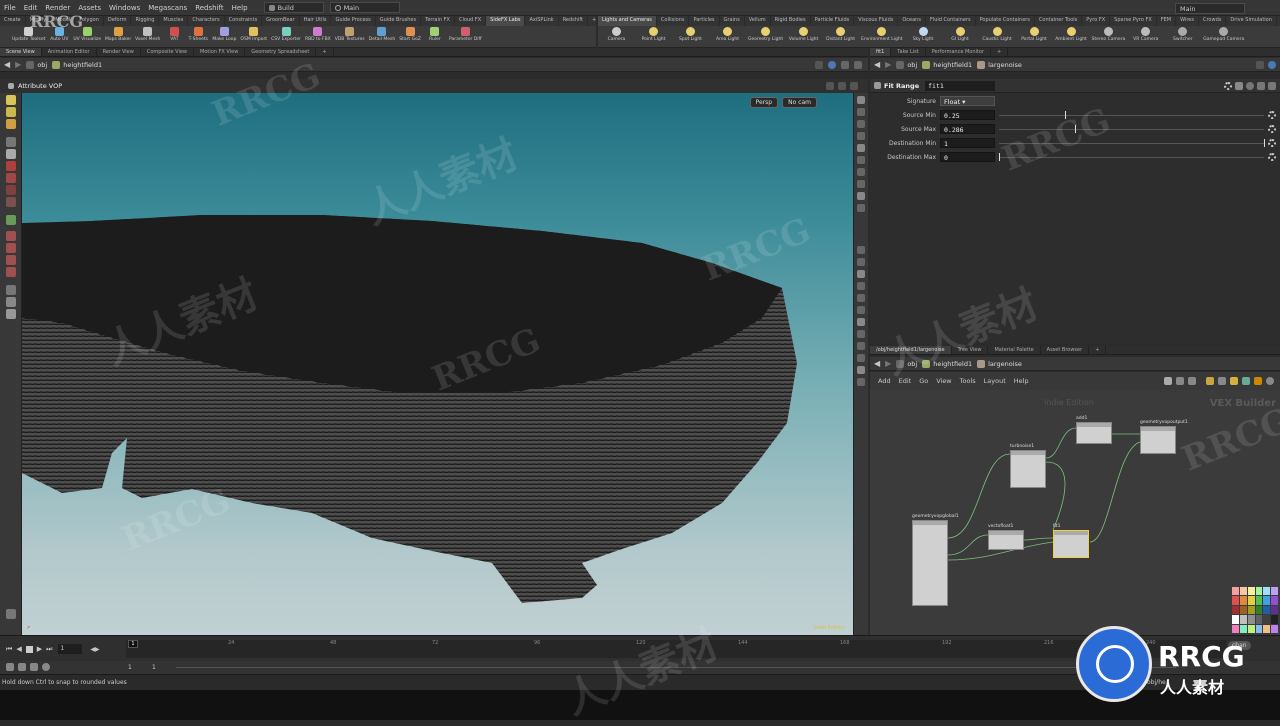 The height and width of the screenshot is (726, 1280). Describe the element at coordinates (46, 667) in the screenshot. I see `realtime-icon` at that location.